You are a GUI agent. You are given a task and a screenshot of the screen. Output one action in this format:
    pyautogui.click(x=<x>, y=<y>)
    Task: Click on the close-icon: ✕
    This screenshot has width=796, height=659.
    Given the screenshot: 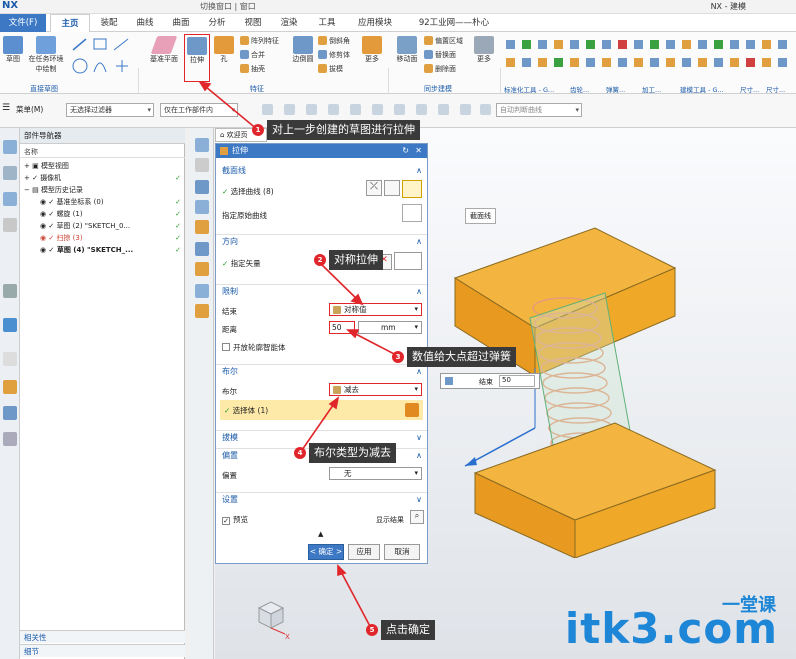 What is the action you would take?
    pyautogui.click(x=418, y=151)
    